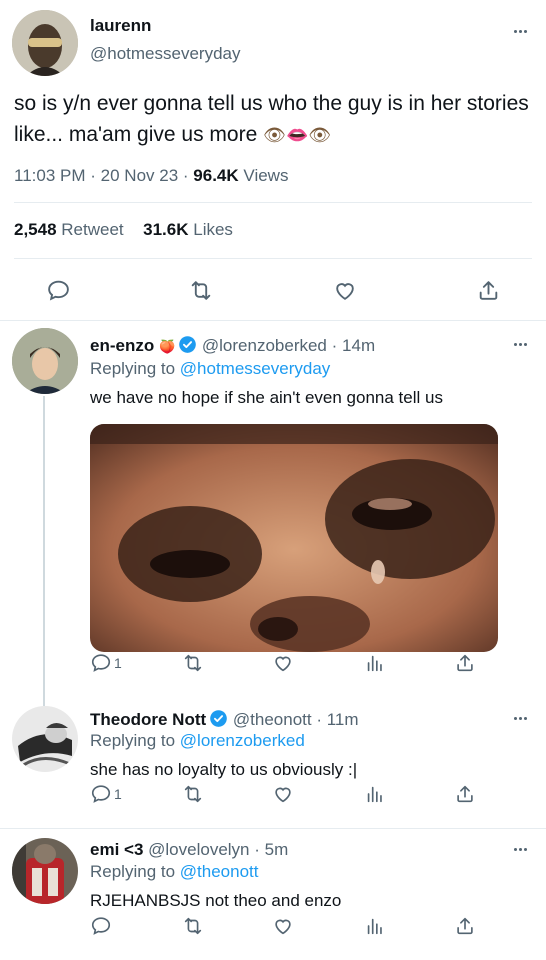 The height and width of the screenshot is (960, 546). What do you see at coordinates (116, 849) in the screenshot?
I see `reply-display-name: emi <3` at bounding box center [116, 849].